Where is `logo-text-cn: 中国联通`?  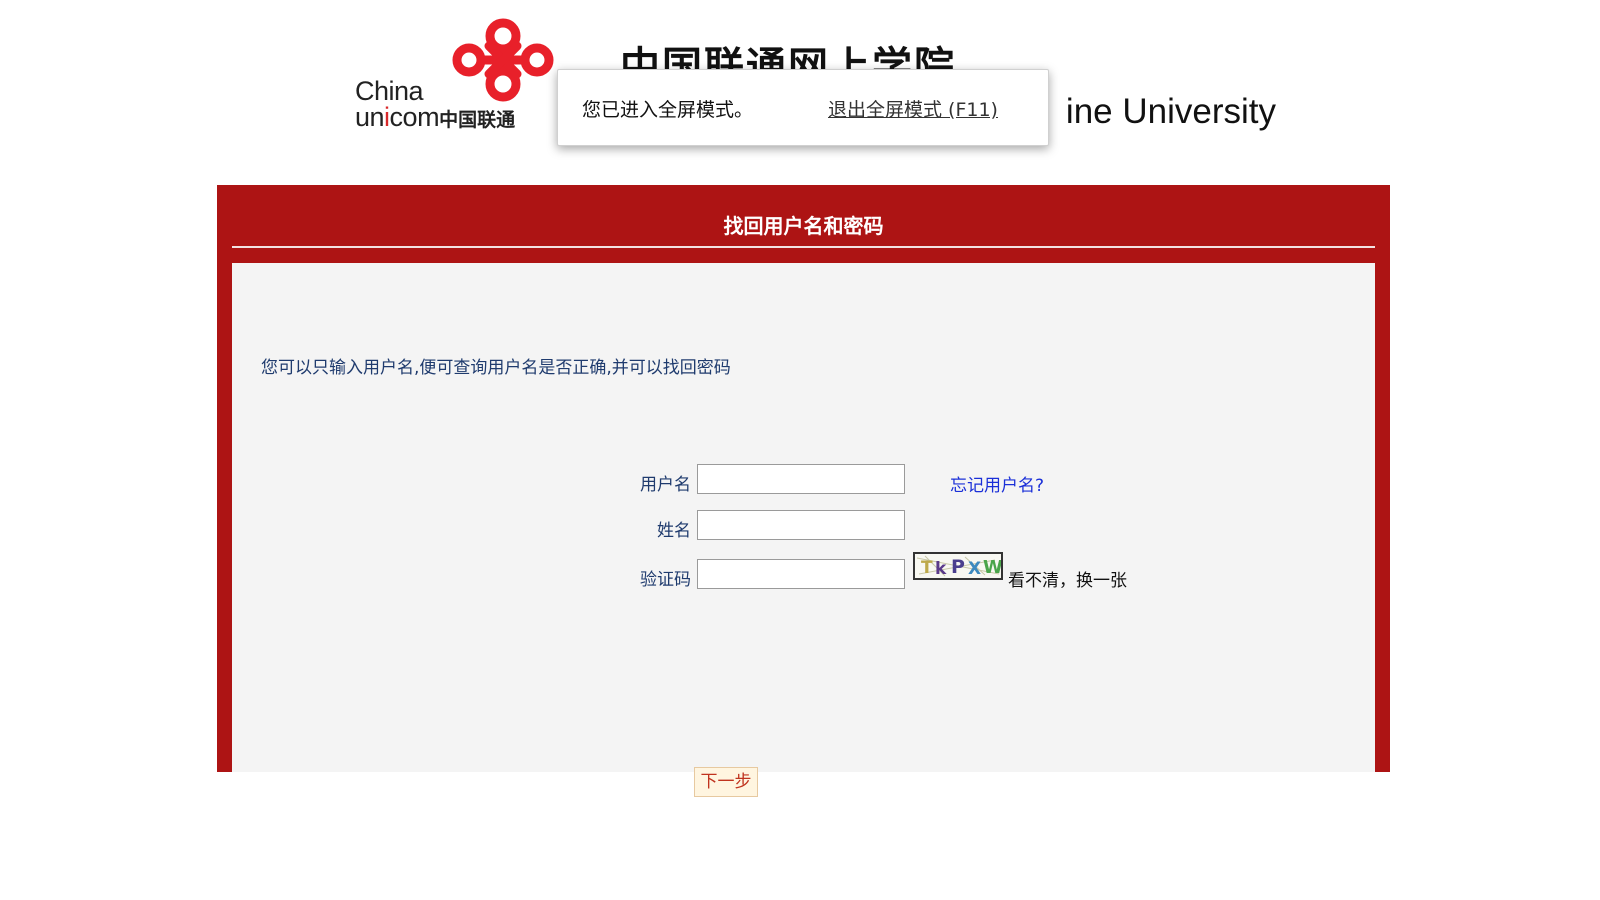
logo-text-cn: 中国联通 is located at coordinates (477, 120).